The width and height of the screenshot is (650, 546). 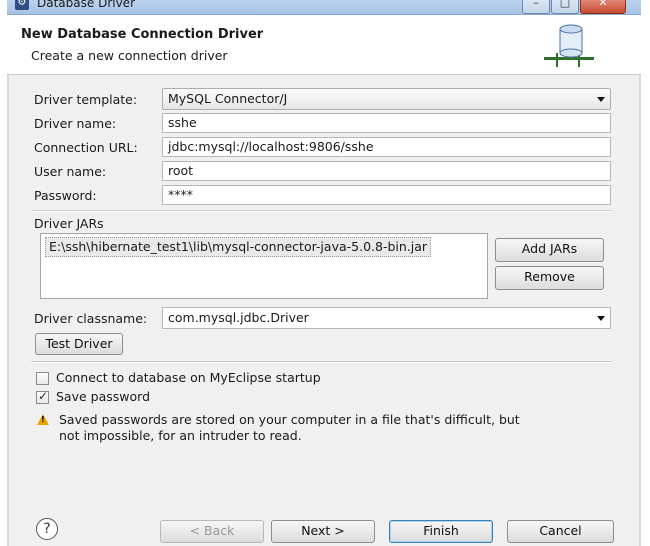 I want to click on banner-title: New Database Connection Driver, so click(x=142, y=34).